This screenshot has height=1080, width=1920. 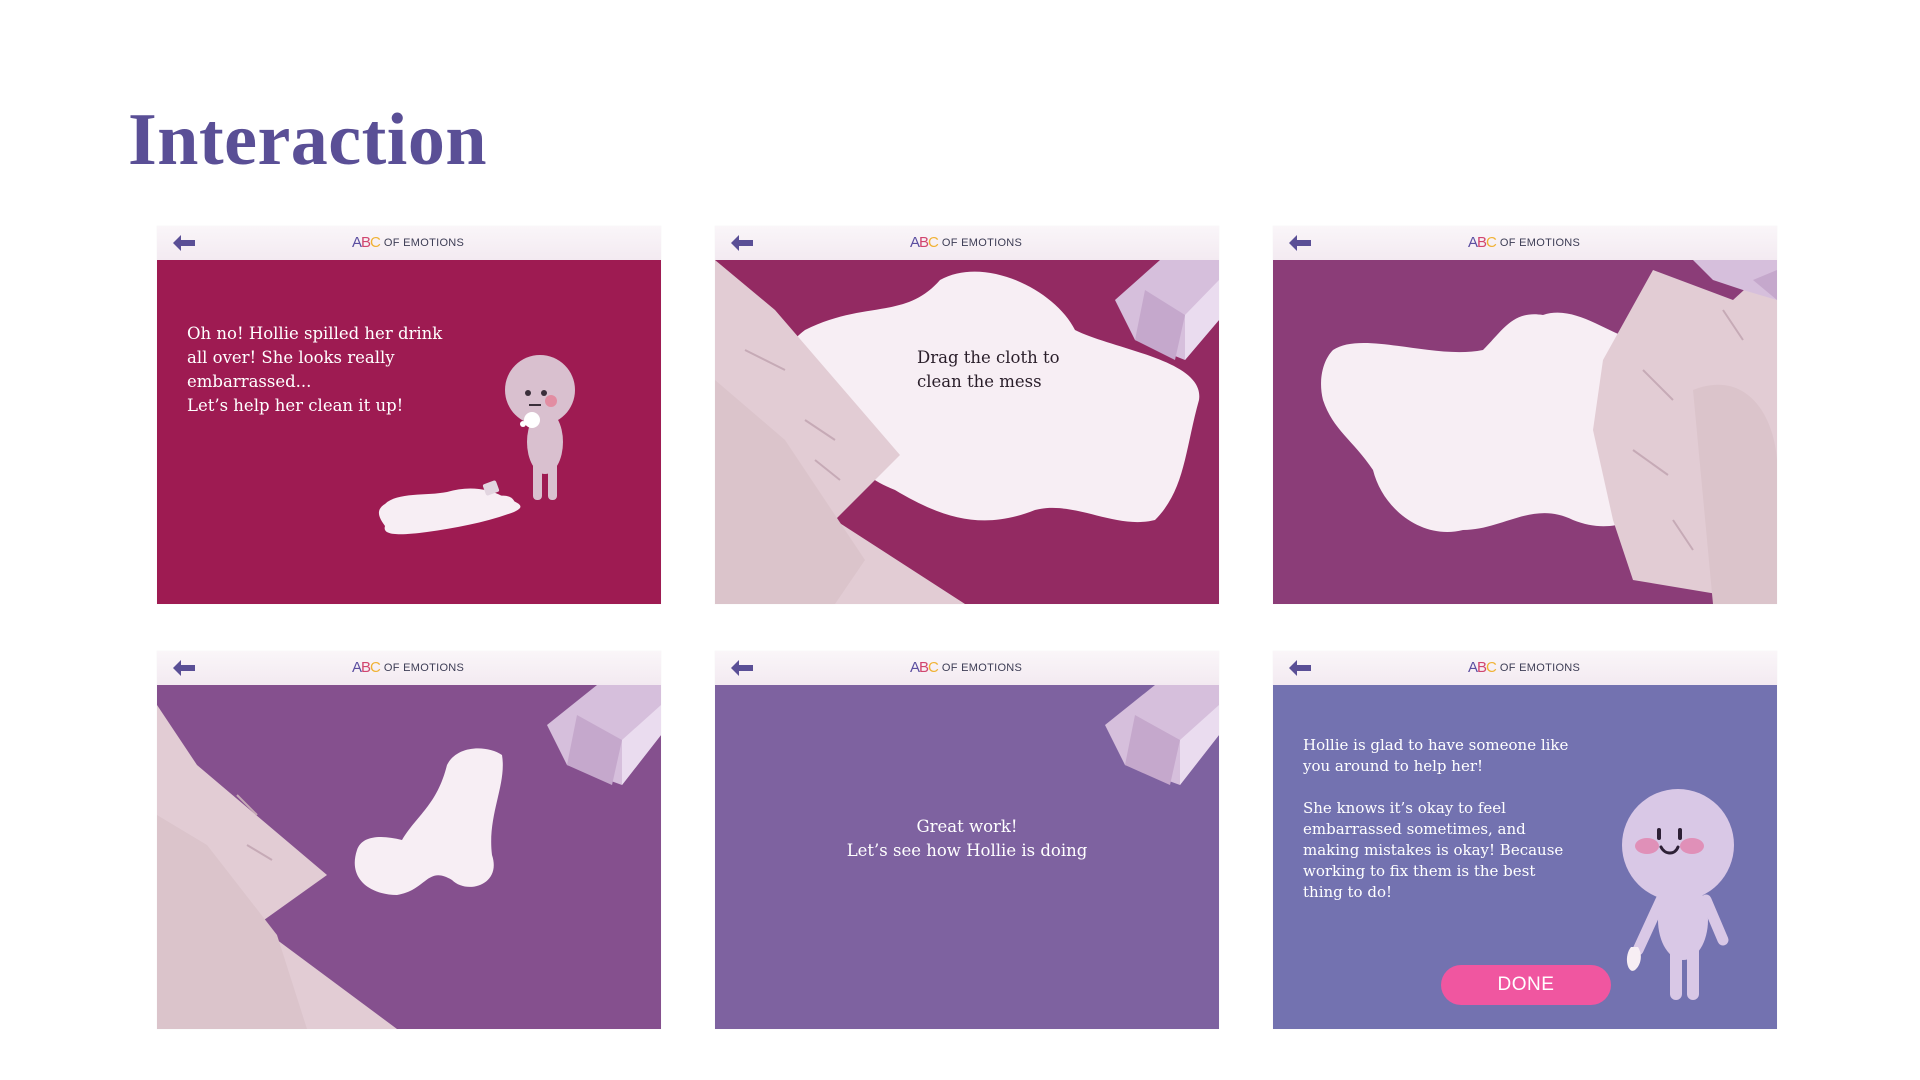 I want to click on page-title: Interaction, so click(x=307, y=140).